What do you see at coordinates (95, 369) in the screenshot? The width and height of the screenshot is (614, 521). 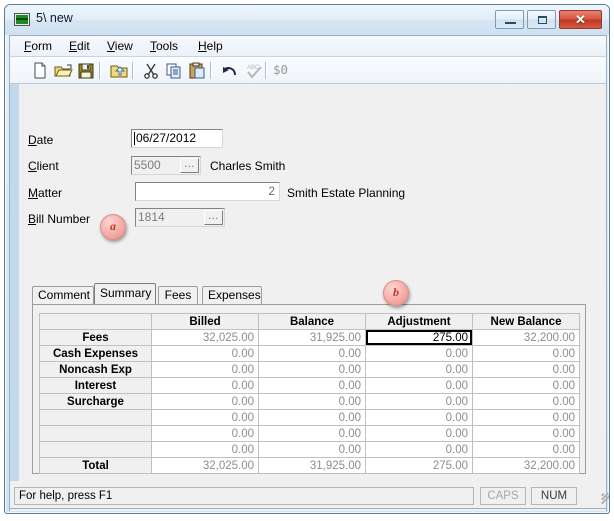 I see `row-label: Noncash Exp` at bounding box center [95, 369].